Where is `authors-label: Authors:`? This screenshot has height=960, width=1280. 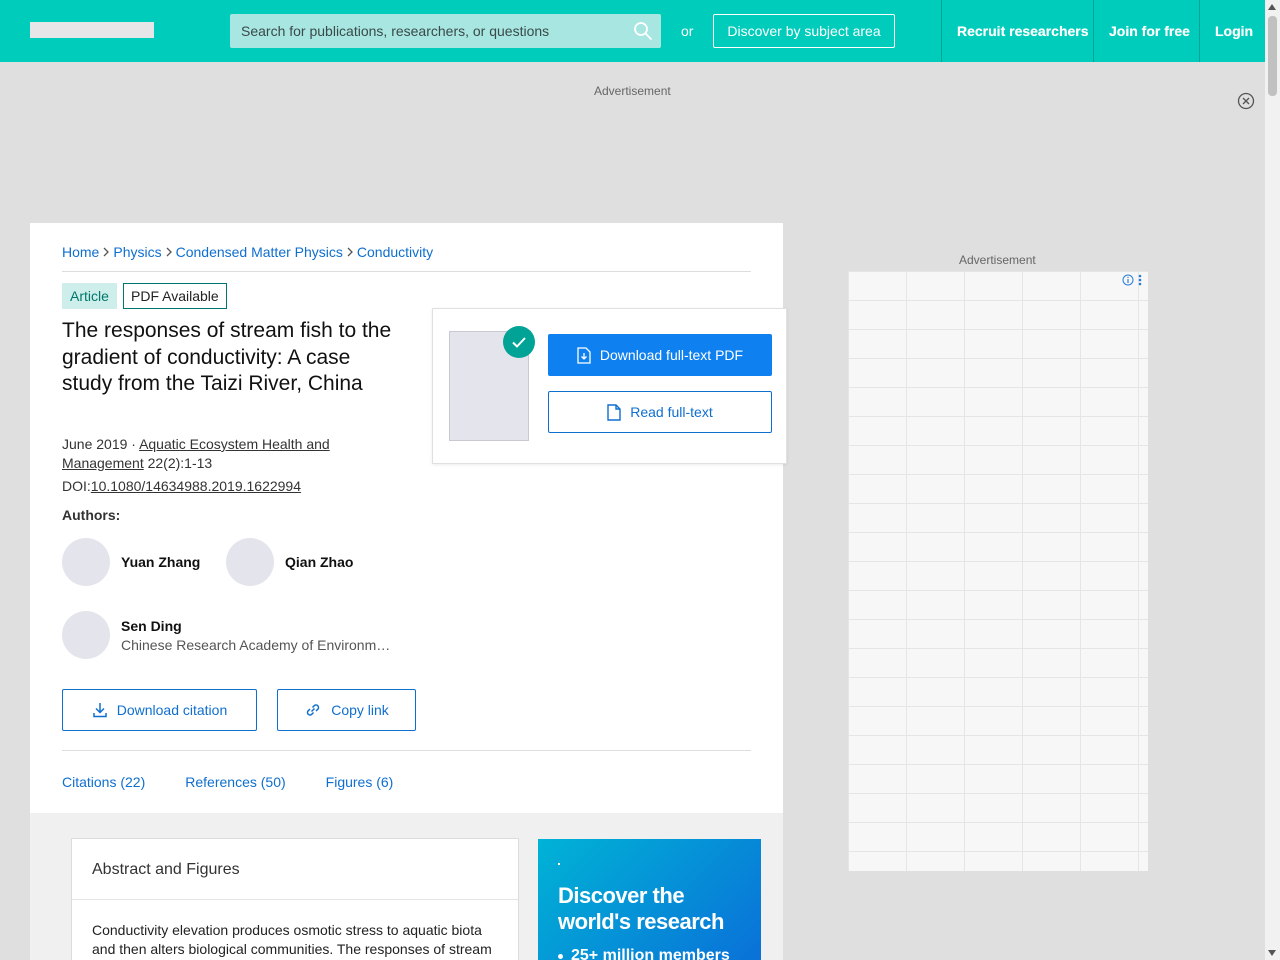
authors-label: Authors: is located at coordinates (91, 515).